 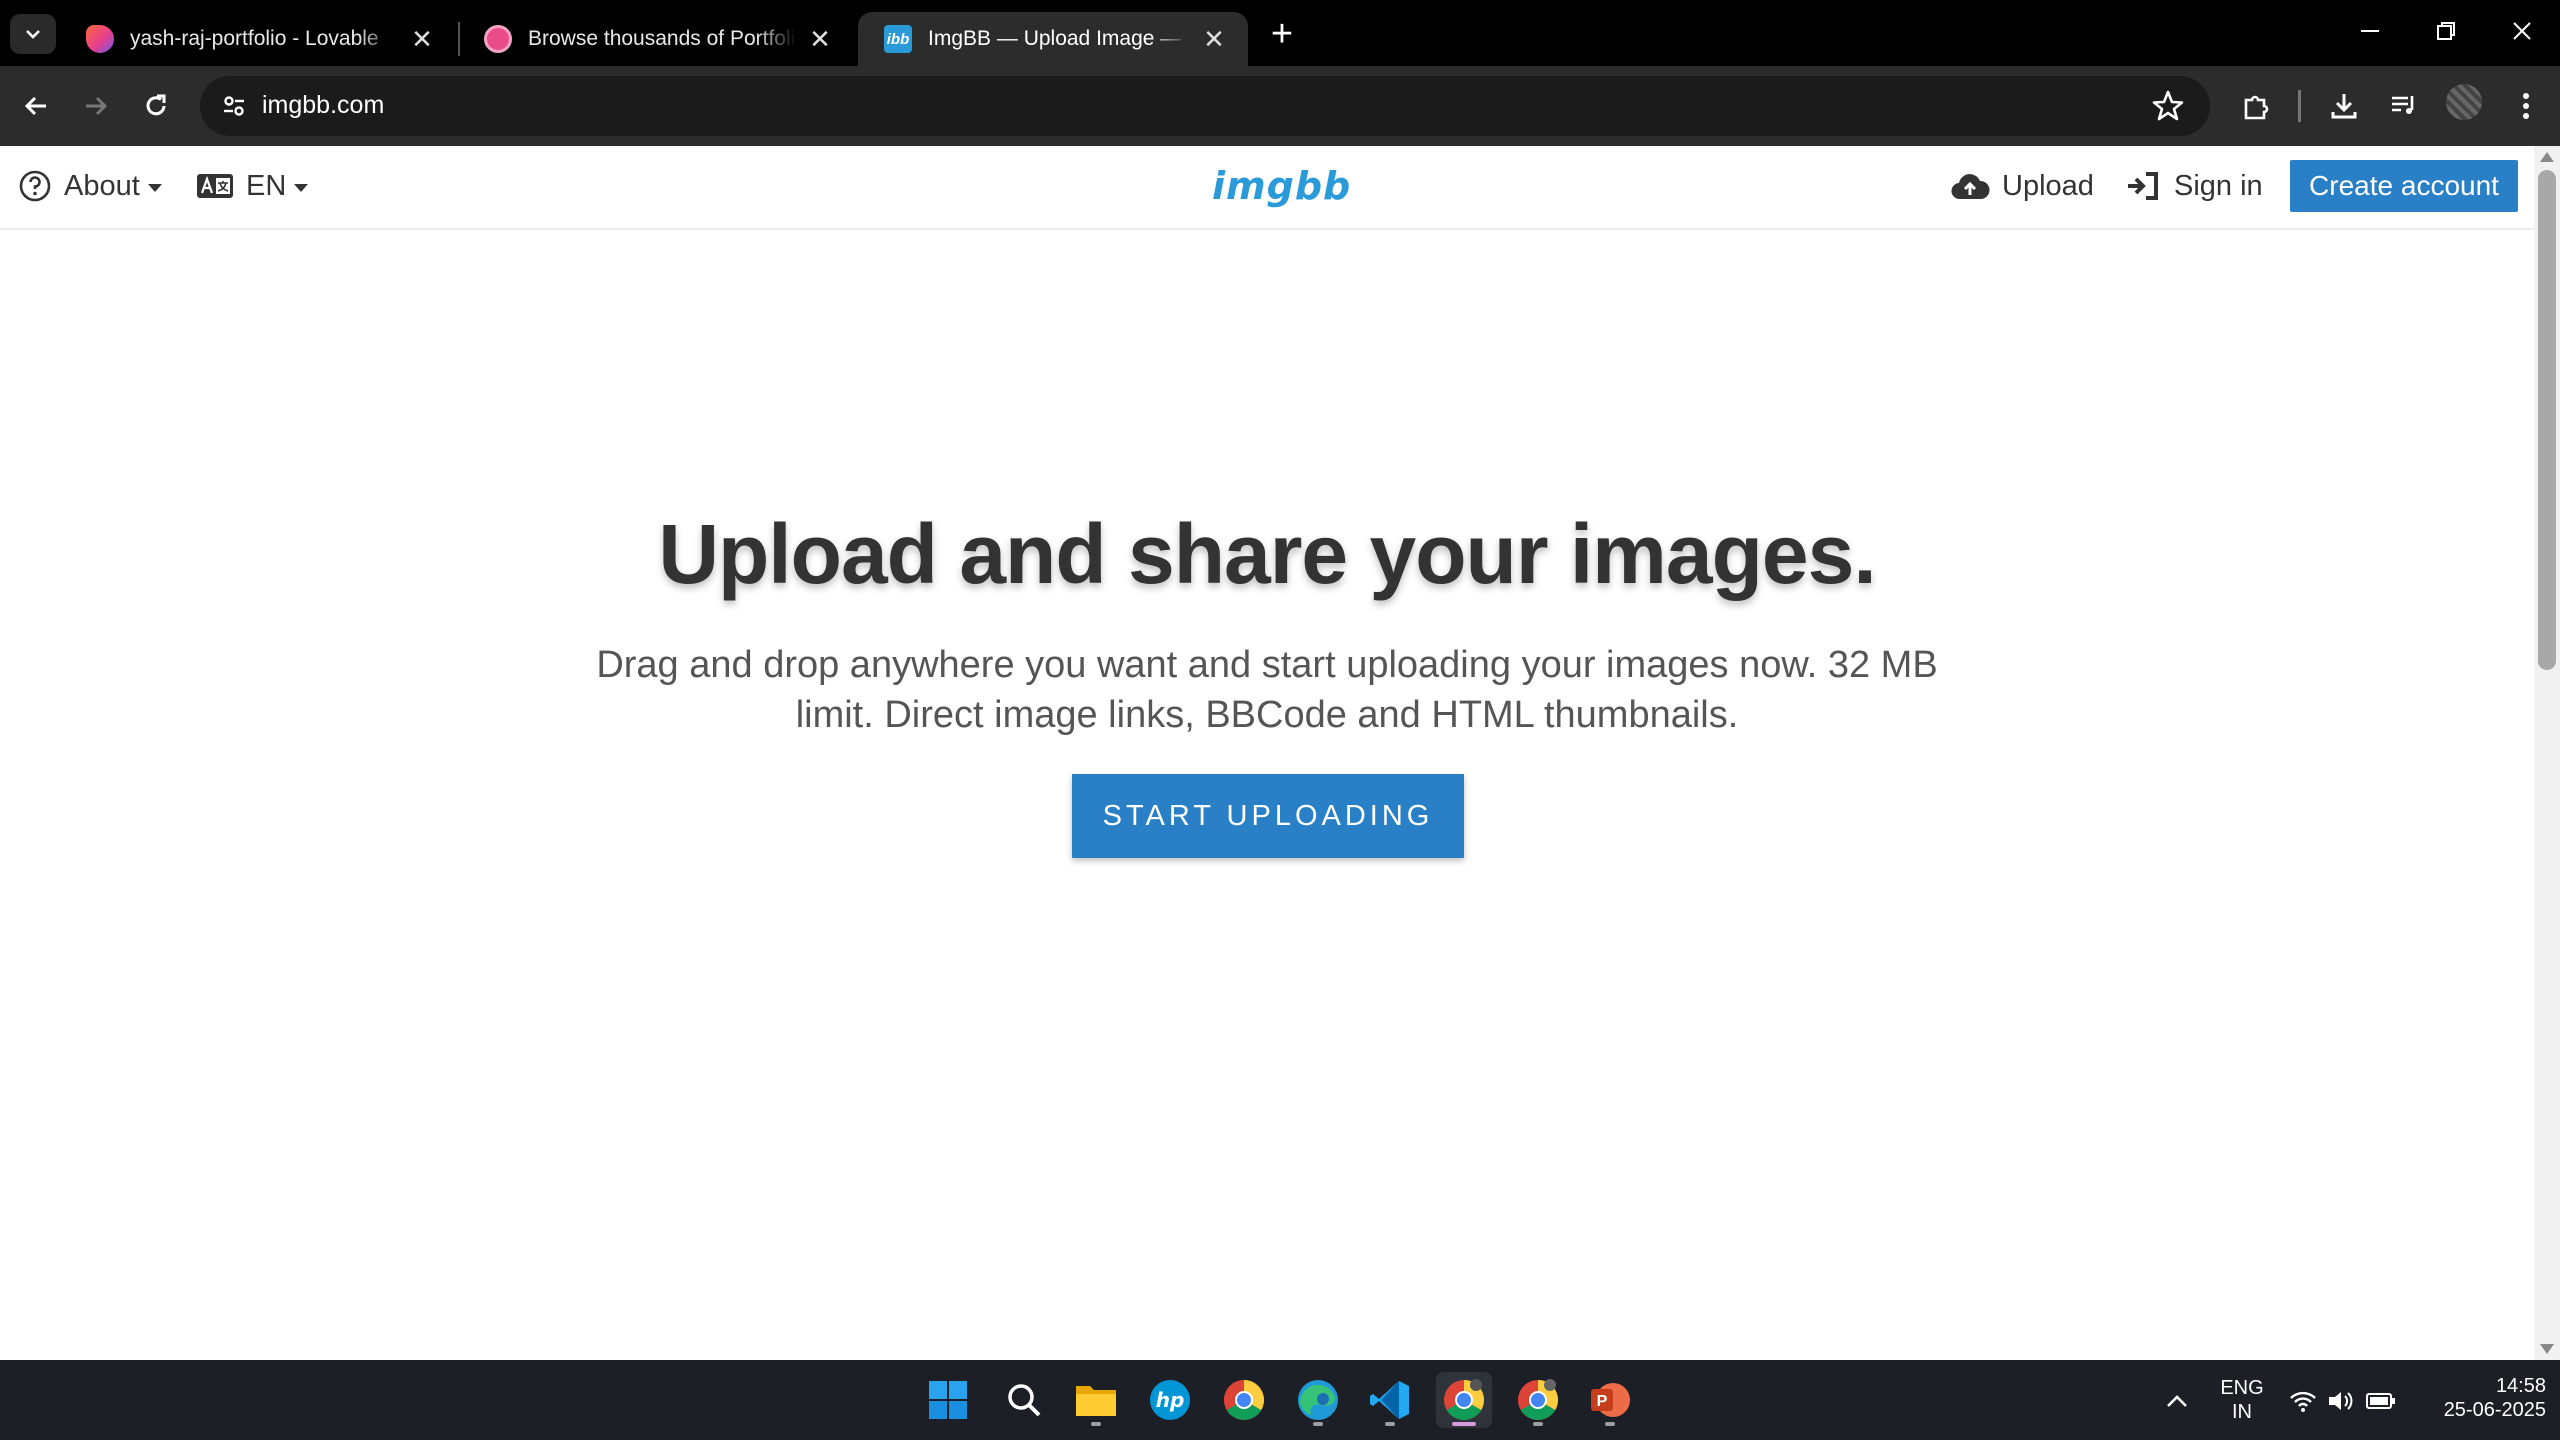 I want to click on upload-label: Upload, so click(x=2048, y=185).